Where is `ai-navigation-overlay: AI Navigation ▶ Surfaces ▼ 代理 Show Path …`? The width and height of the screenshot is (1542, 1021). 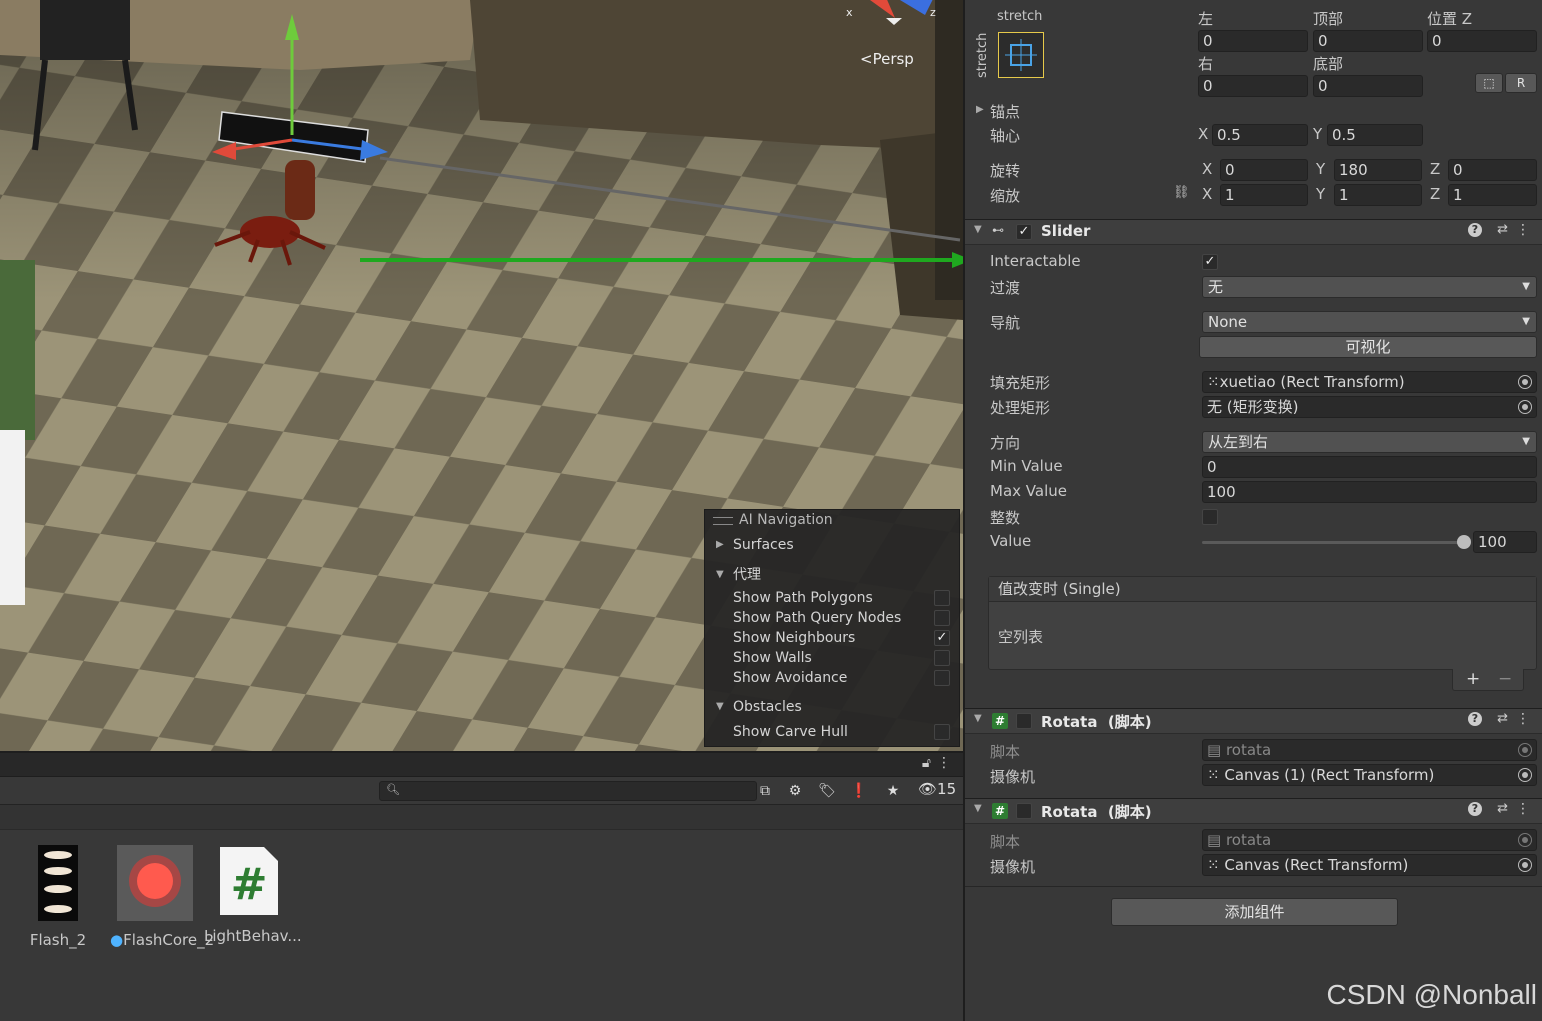
ai-navigation-overlay: AI Navigation ▶ Surfaces ▼ 代理 Show Path … is located at coordinates (832, 628).